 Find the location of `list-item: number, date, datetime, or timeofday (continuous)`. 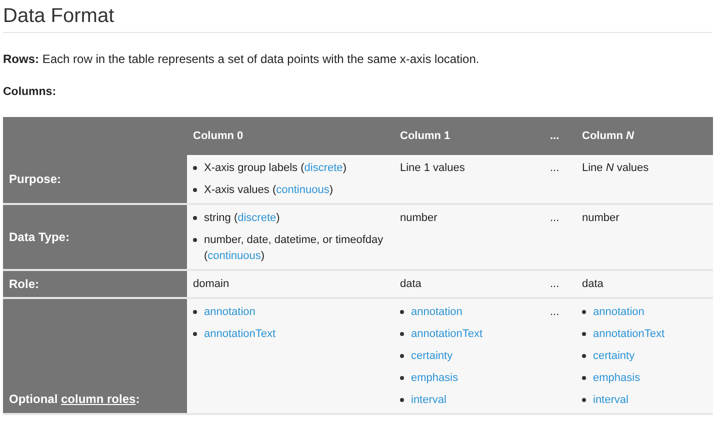

list-item: number, date, datetime, or timeofday (continuous) is located at coordinates (294, 248).